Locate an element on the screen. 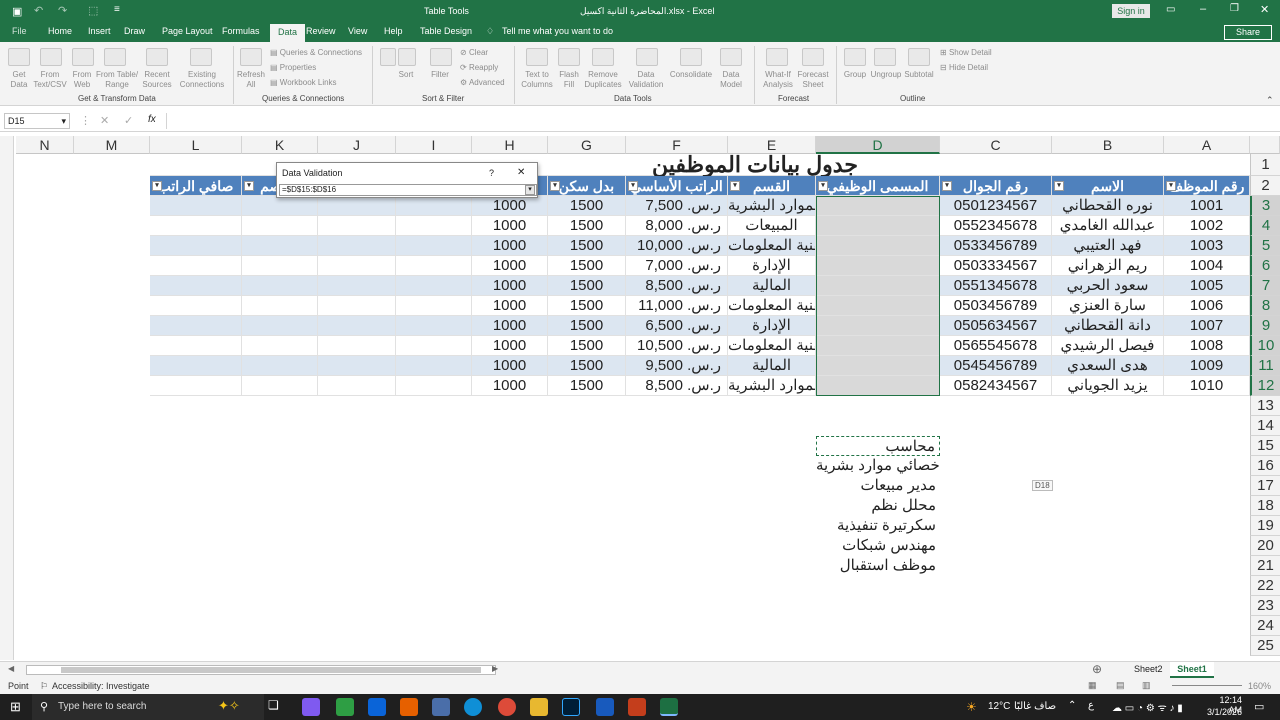 This screenshot has height=720, width=1280. redo-icon: ↷ is located at coordinates (62, 10).